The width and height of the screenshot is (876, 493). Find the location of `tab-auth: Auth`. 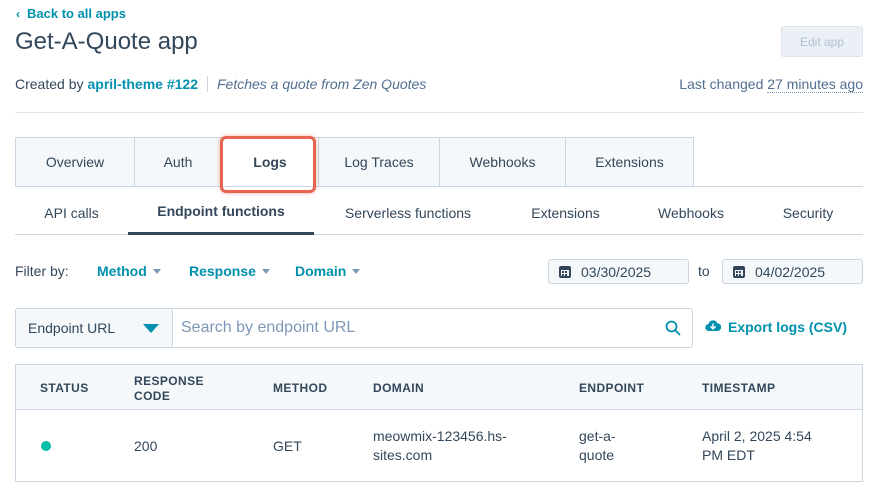

tab-auth: Auth is located at coordinates (178, 162).